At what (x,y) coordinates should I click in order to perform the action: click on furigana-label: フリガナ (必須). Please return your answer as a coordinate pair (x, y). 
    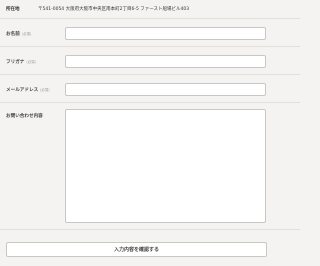
    Looking at the image, I should click on (30, 62).